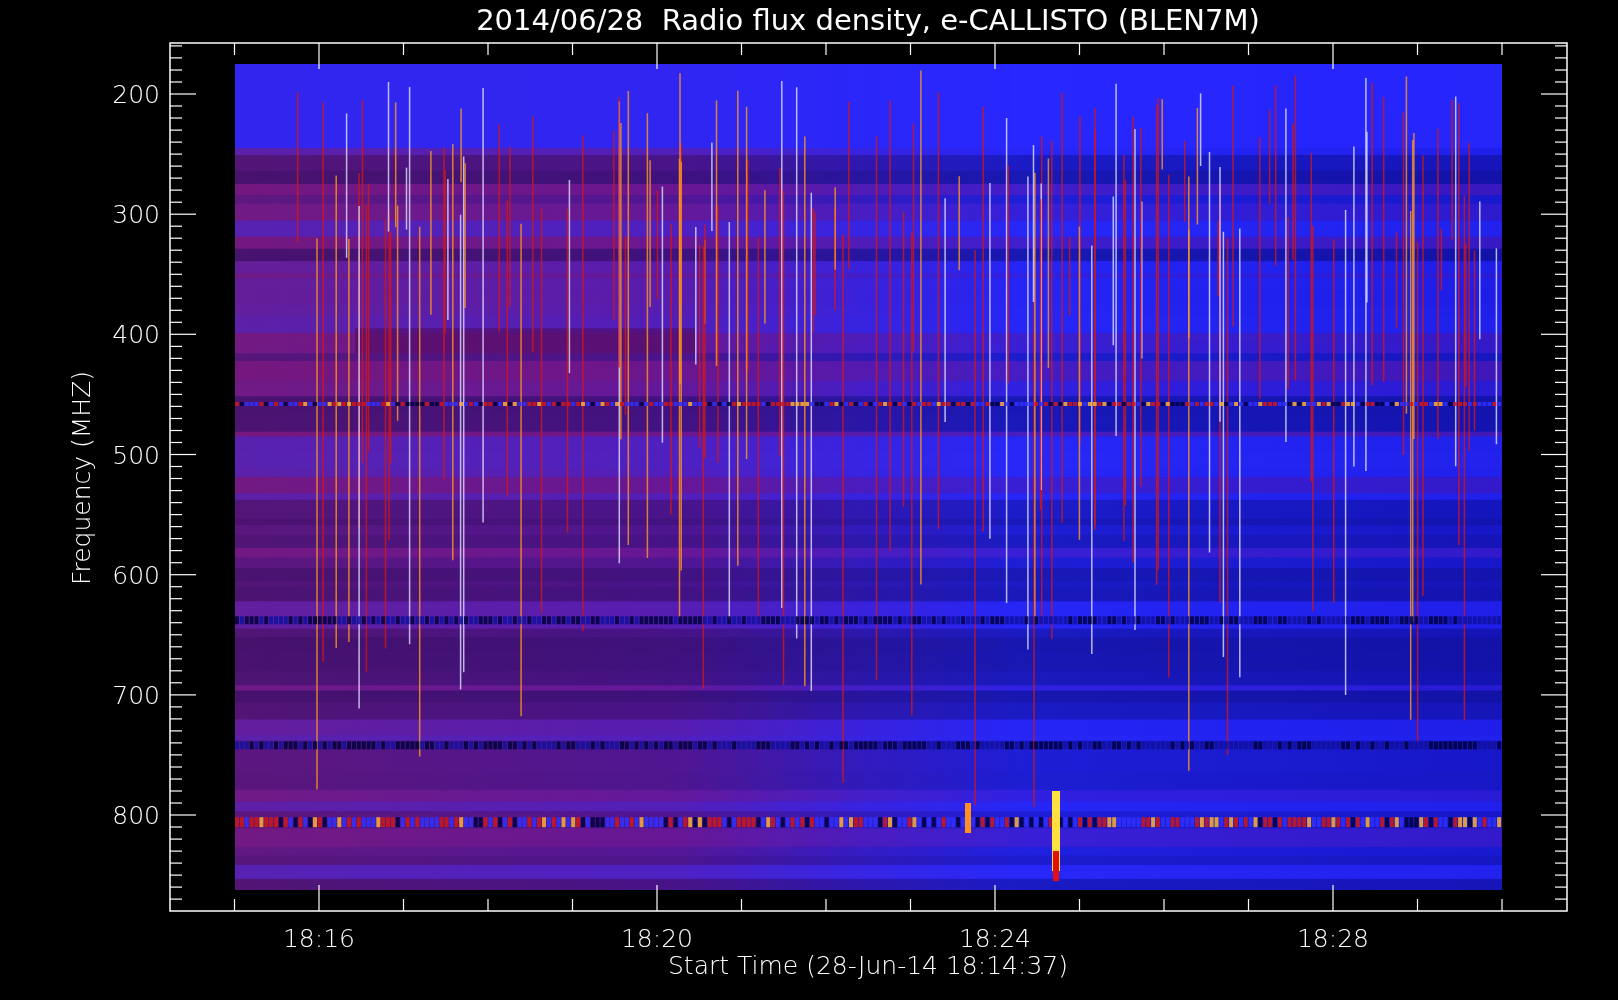  What do you see at coordinates (995, 938) in the screenshot?
I see `tick-label: 18:24` at bounding box center [995, 938].